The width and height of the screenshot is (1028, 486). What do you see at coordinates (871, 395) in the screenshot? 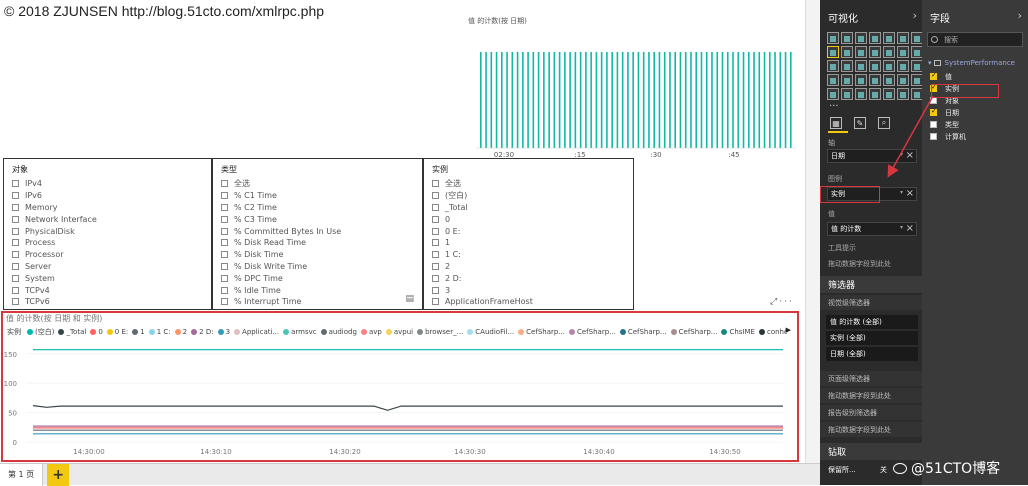
I see `page-filters-drop-zone: 拖动数据字段到此处` at bounding box center [871, 395].